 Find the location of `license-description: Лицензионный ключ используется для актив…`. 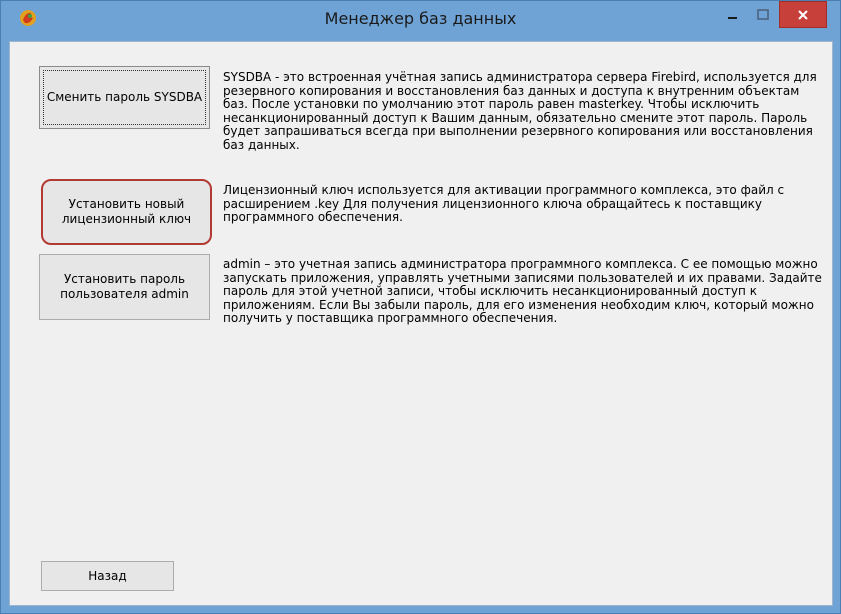

license-description: Лицензионный ключ используется для актив… is located at coordinates (504, 204).